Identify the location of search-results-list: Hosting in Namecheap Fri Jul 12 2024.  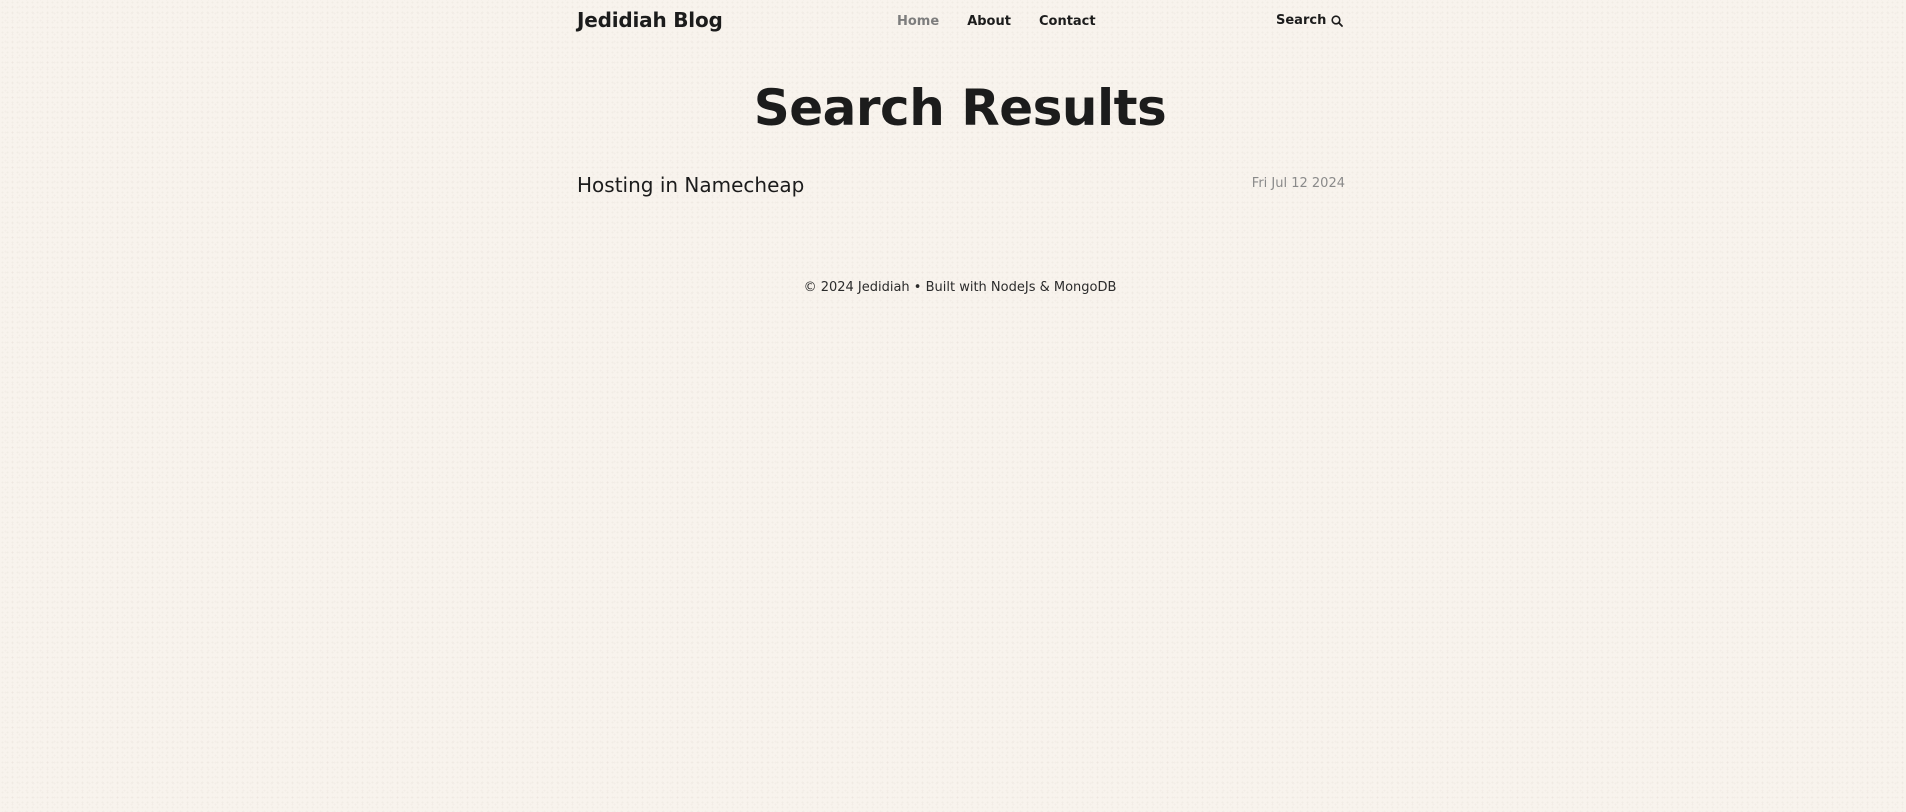
(961, 185).